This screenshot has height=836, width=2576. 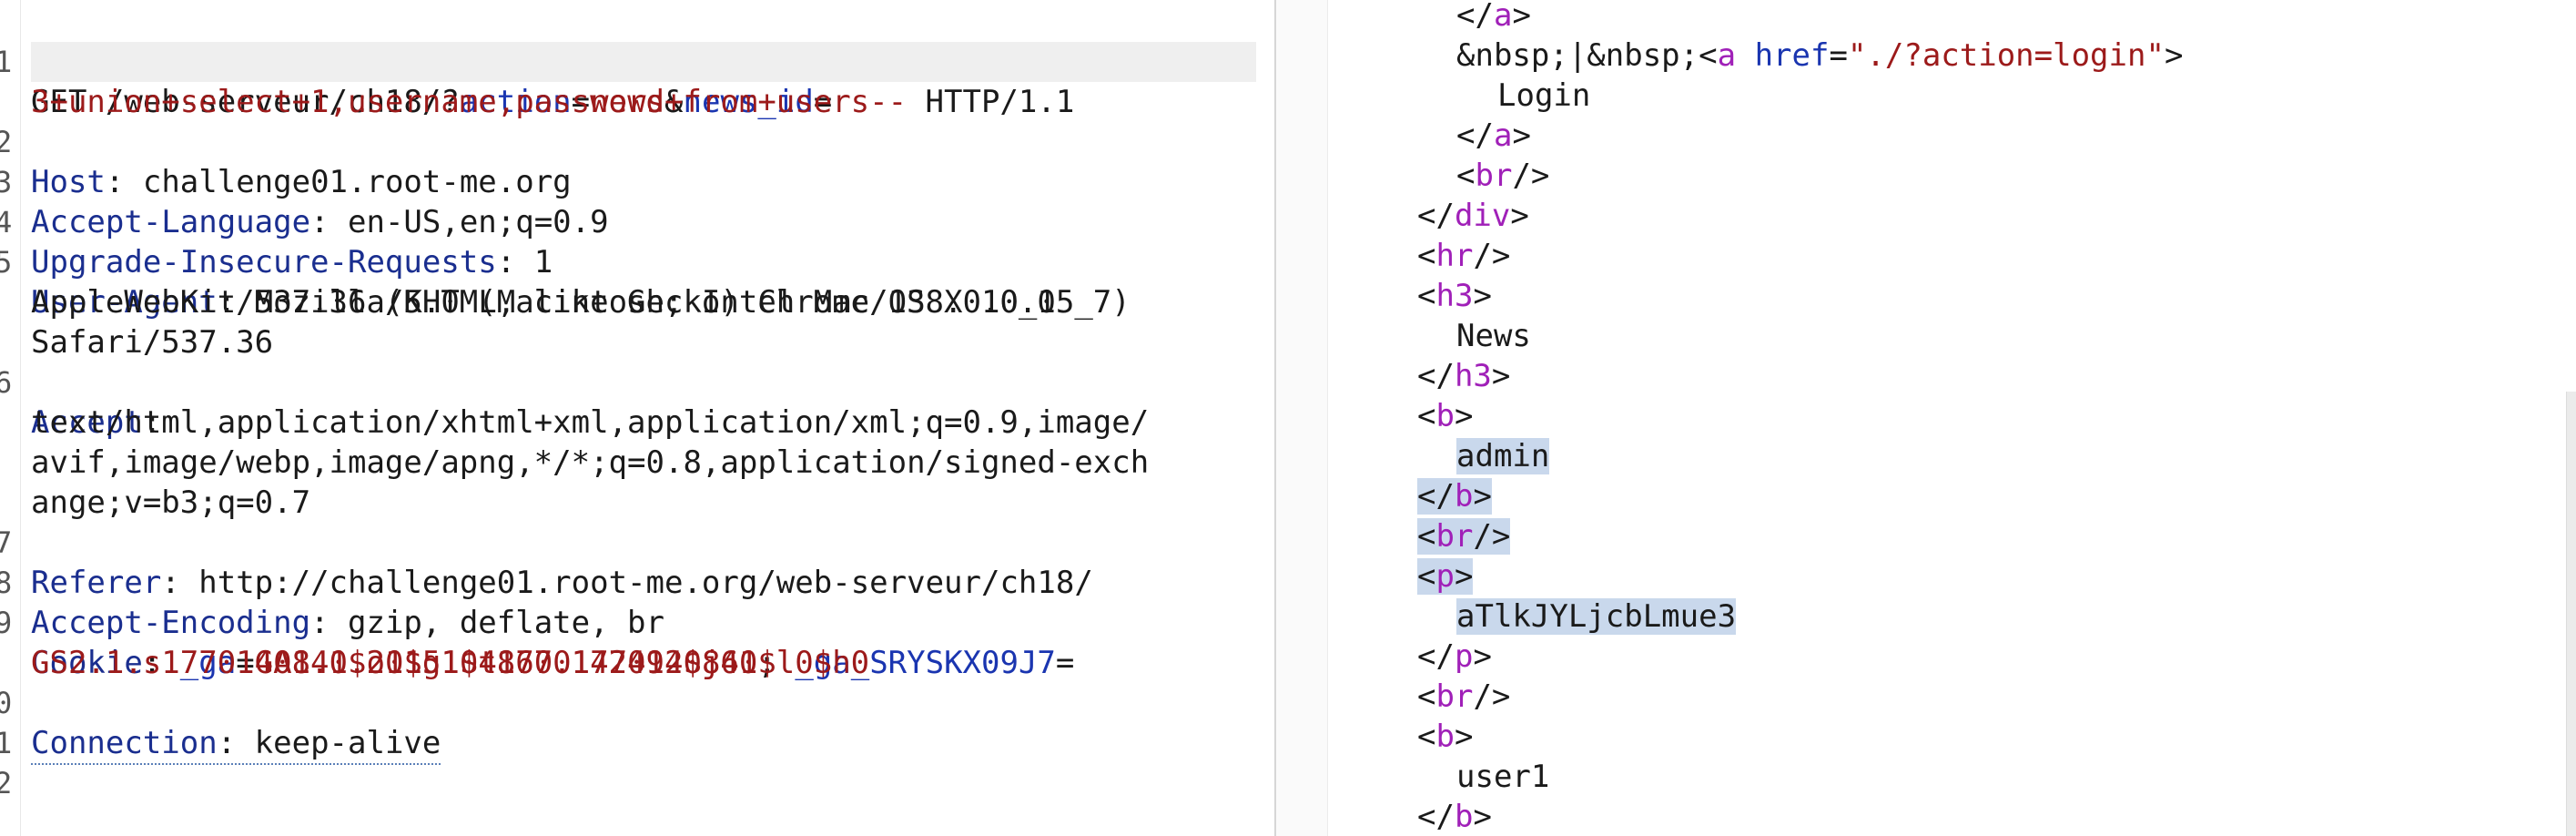 What do you see at coordinates (637, 721) in the screenshot?
I see `request-line-11: 1` at bounding box center [637, 721].